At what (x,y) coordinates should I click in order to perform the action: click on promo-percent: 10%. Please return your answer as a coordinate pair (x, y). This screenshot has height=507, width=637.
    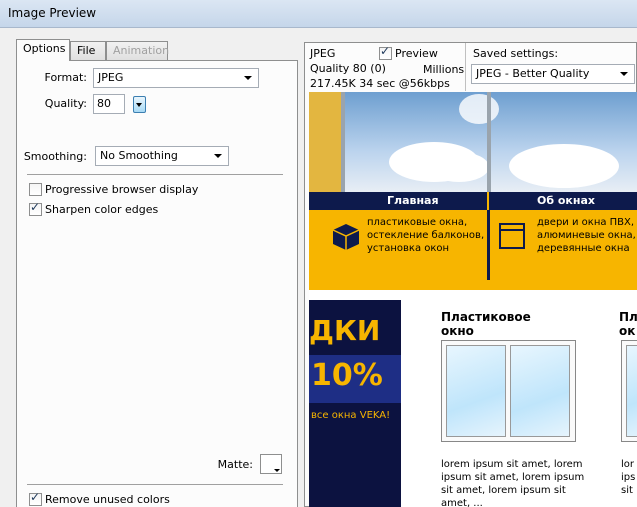
    Looking at the image, I should click on (347, 375).